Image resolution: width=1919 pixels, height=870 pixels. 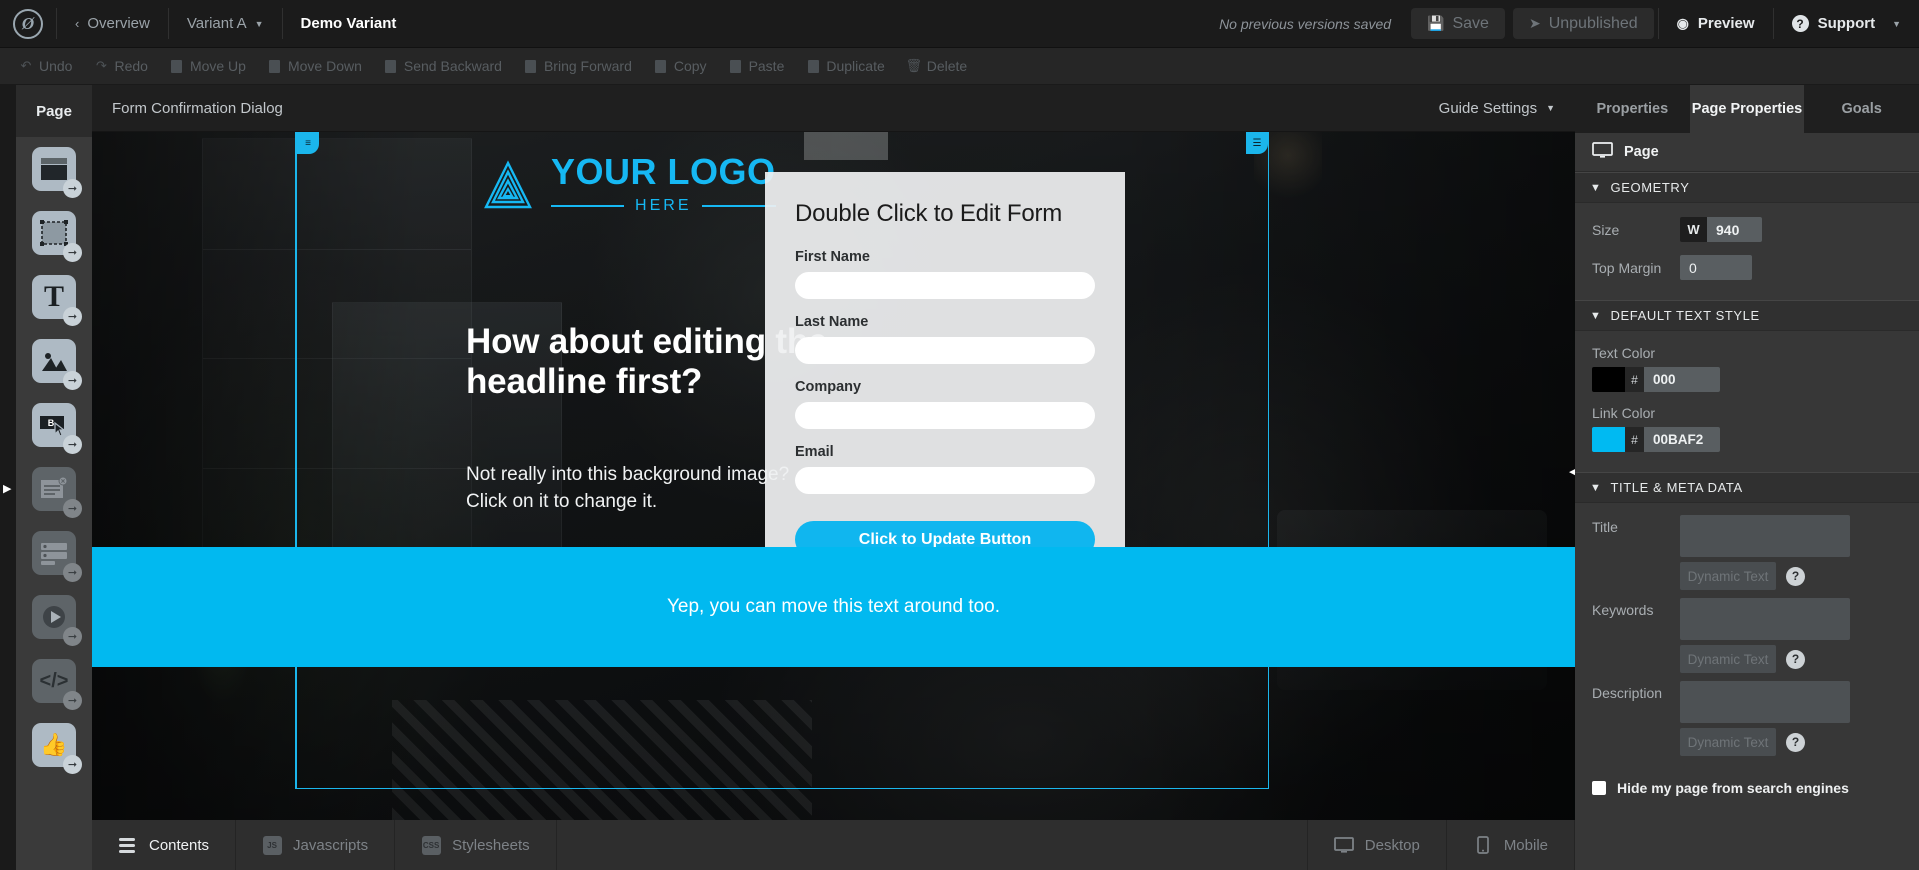 I want to click on eye-icon: ◉, so click(x=1682, y=23).